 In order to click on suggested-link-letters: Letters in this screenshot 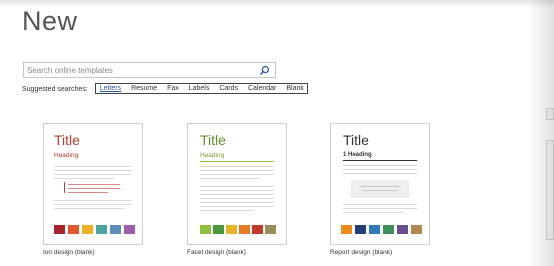, I will do `click(110, 88)`.